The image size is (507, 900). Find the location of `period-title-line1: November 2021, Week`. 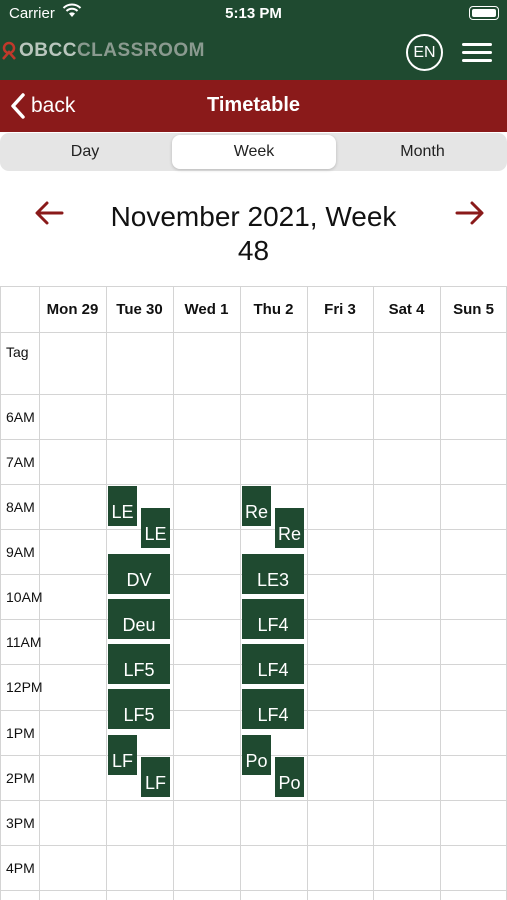

period-title-line1: November 2021, Week is located at coordinates (253, 216).